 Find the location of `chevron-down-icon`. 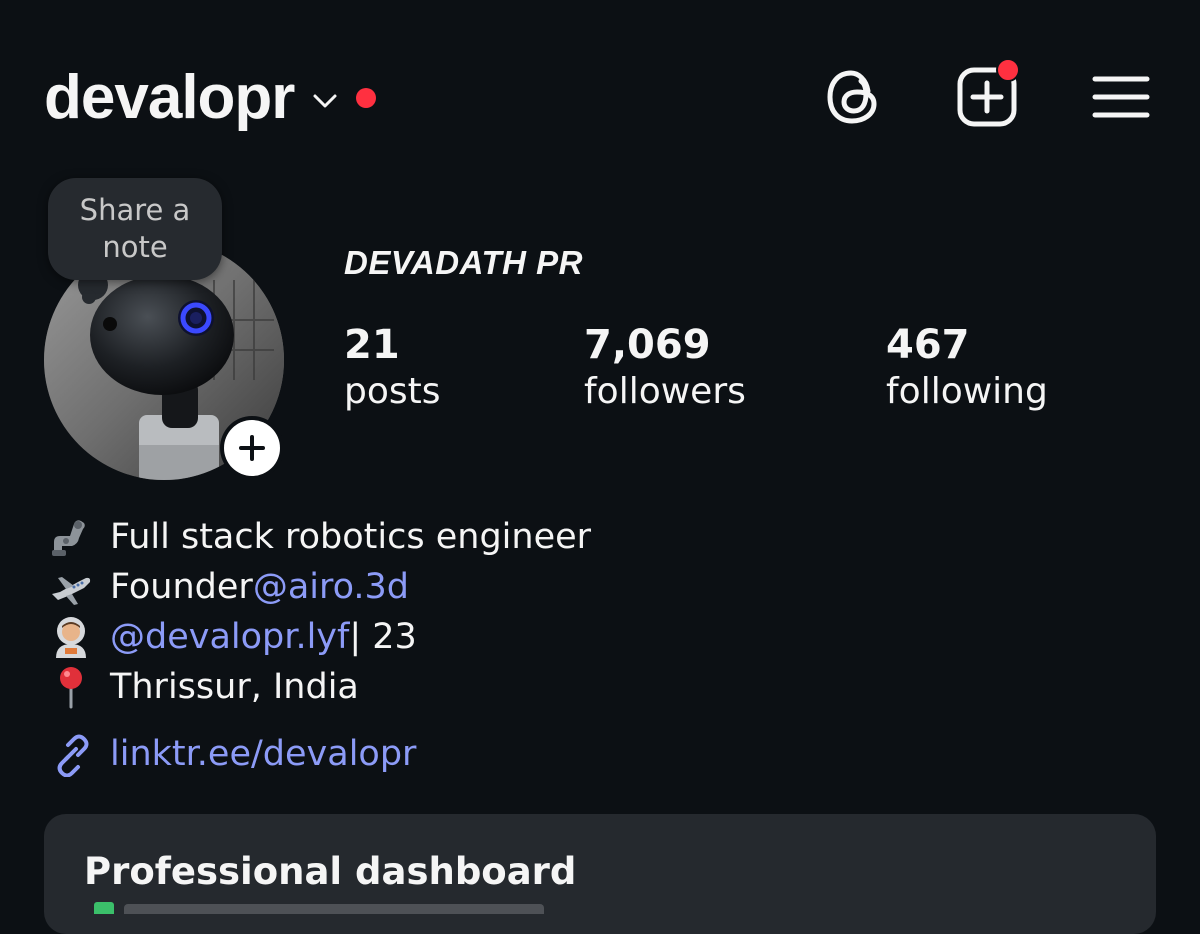

chevron-down-icon is located at coordinates (325, 101).